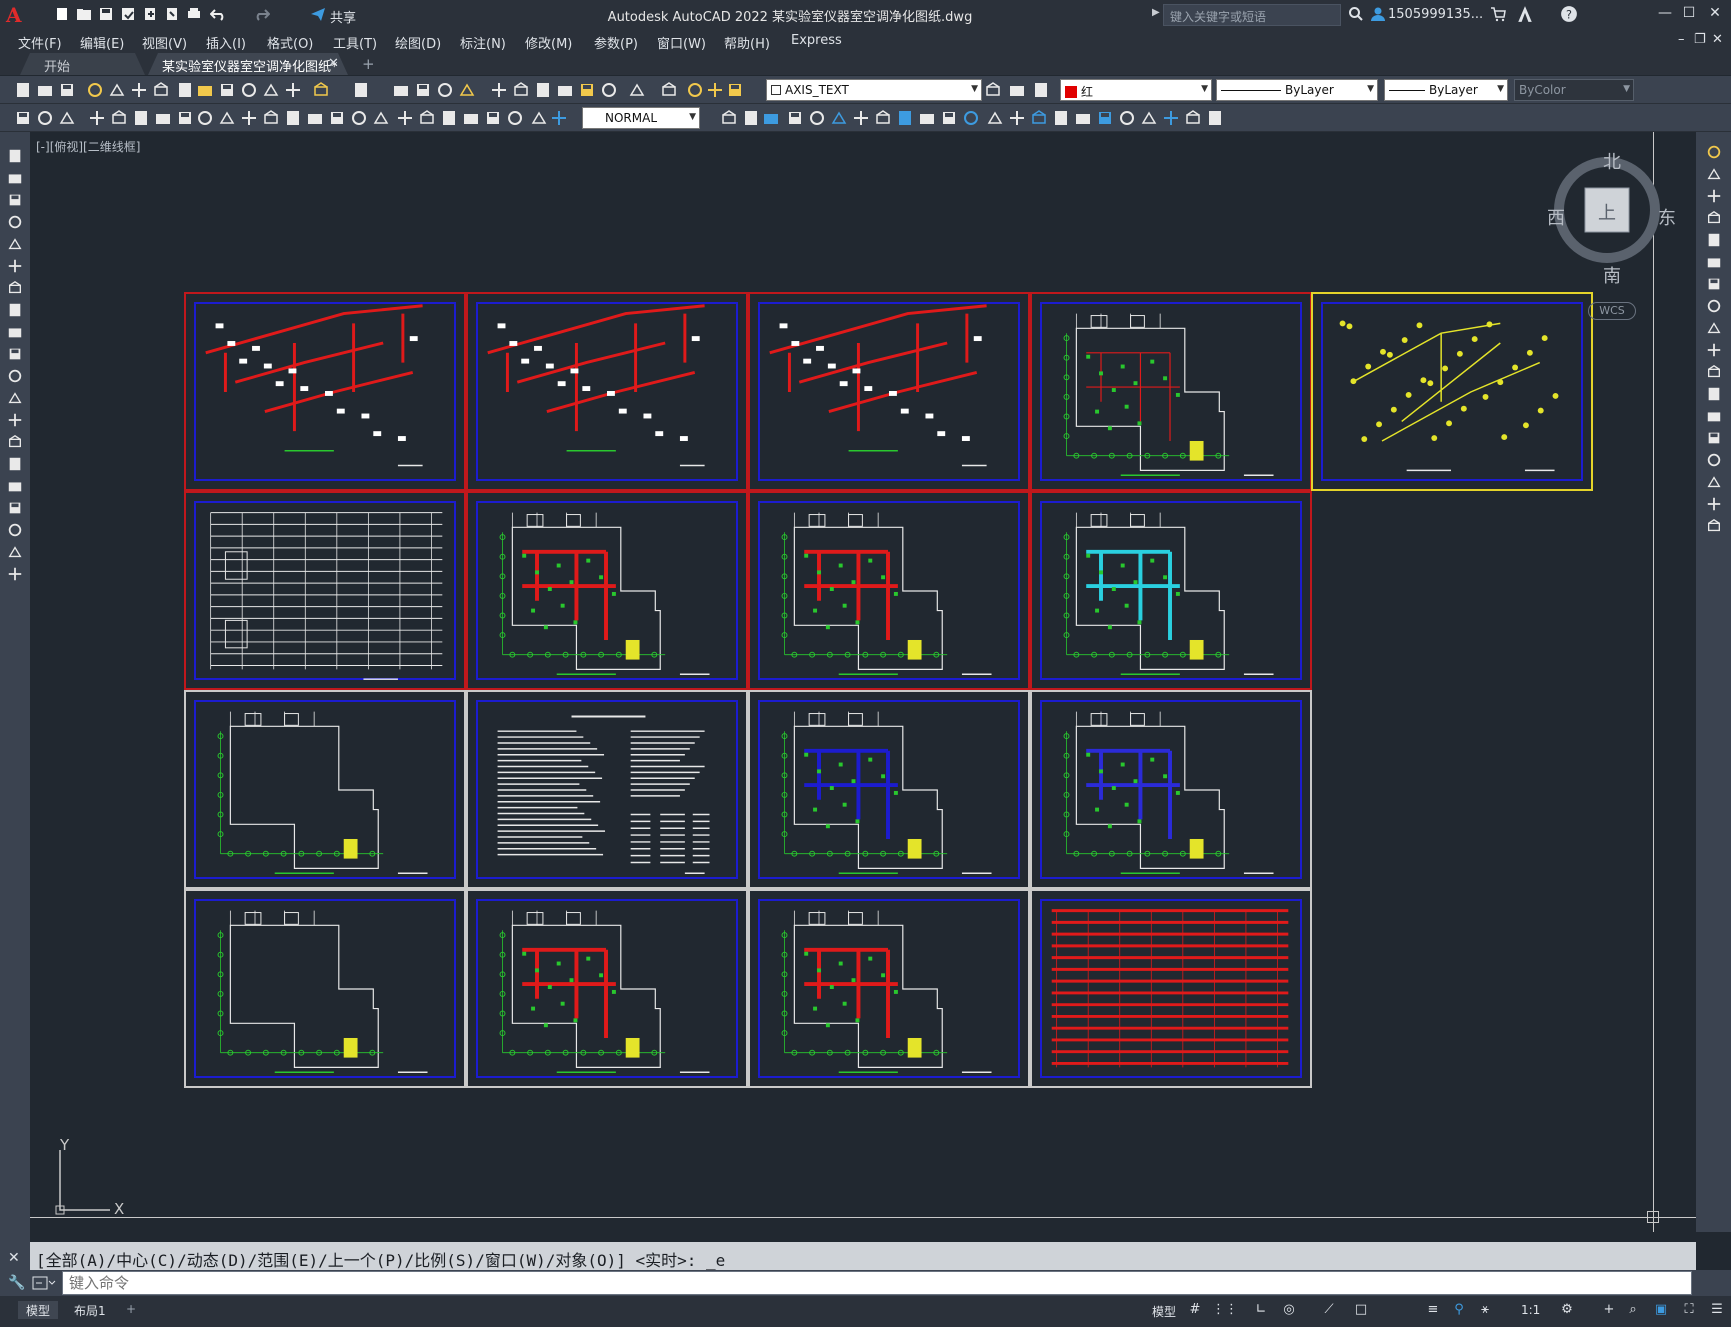  Describe the element at coordinates (15, 244) in the screenshot. I see `rectangle-icon` at that location.